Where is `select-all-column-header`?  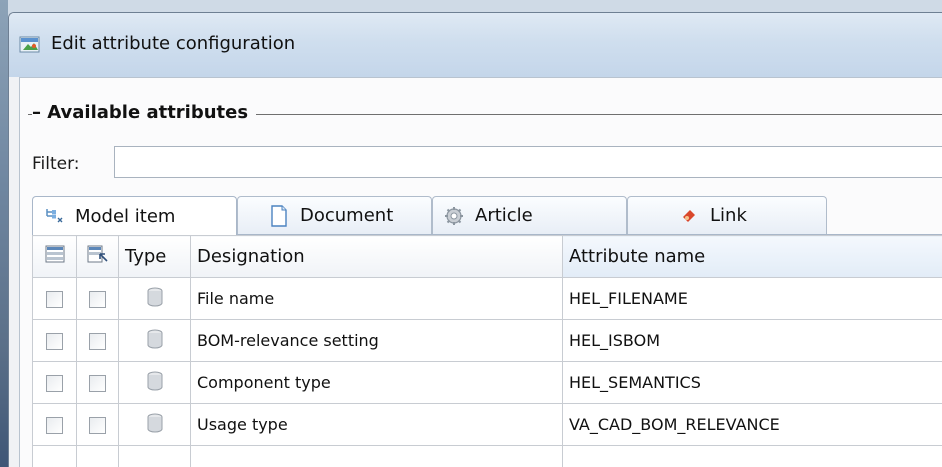 select-all-column-header is located at coordinates (54, 256).